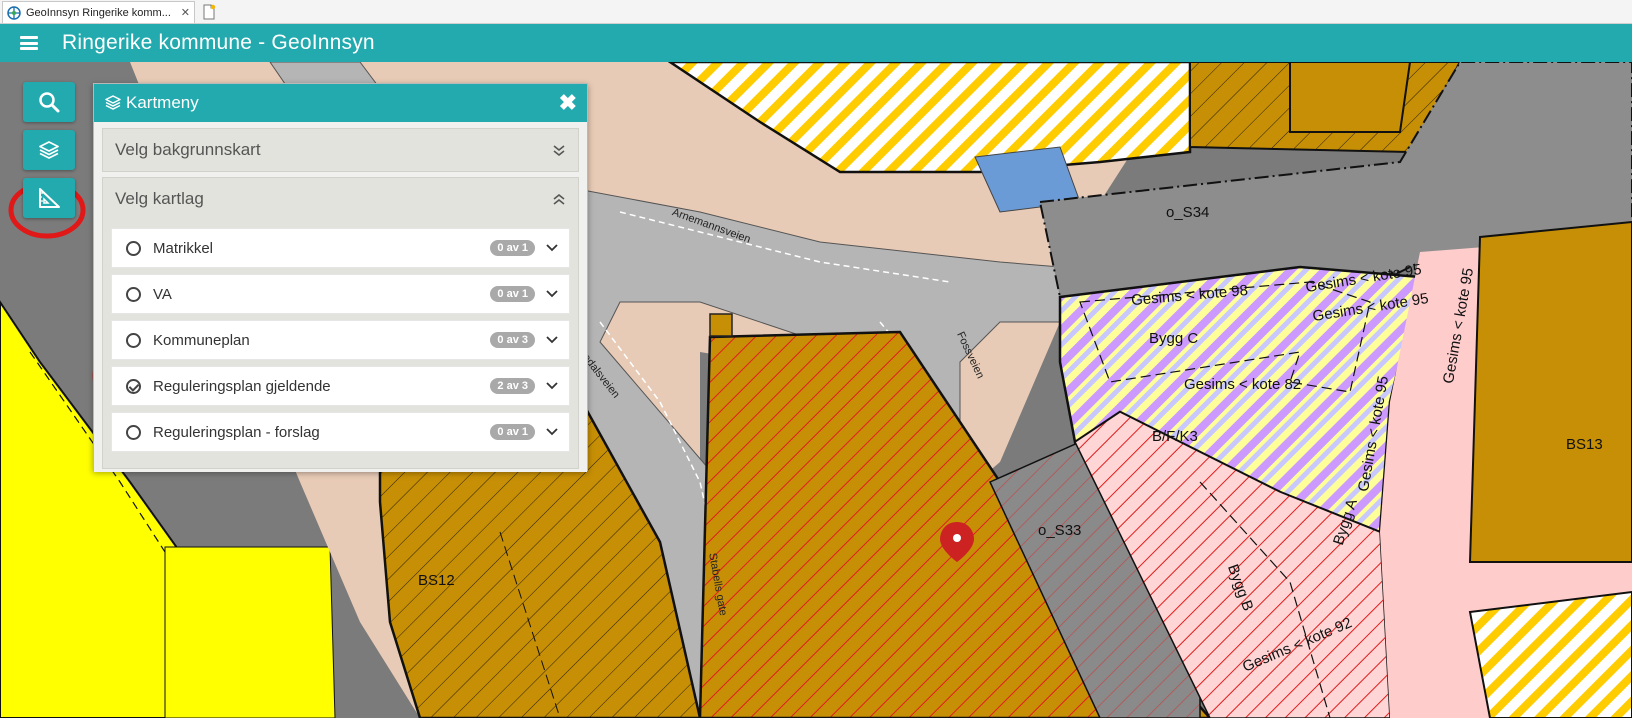  I want to click on search-icon, so click(49, 102).